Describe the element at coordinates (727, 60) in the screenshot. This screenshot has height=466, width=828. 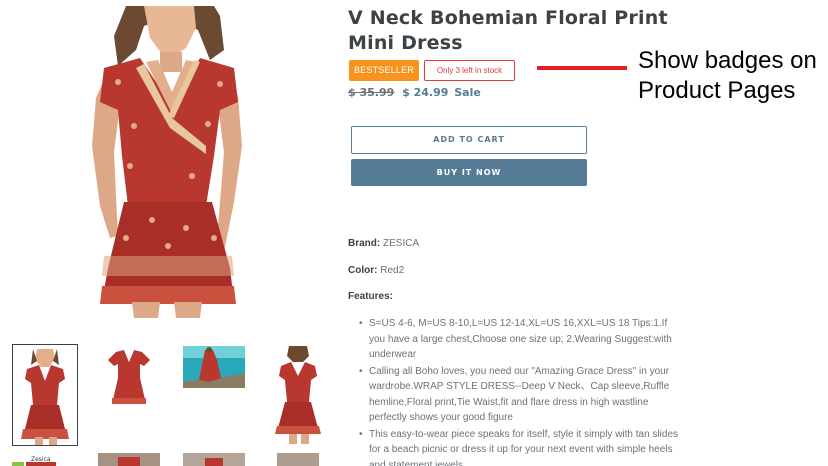
I see `annotation-line1: Show badges on` at that location.